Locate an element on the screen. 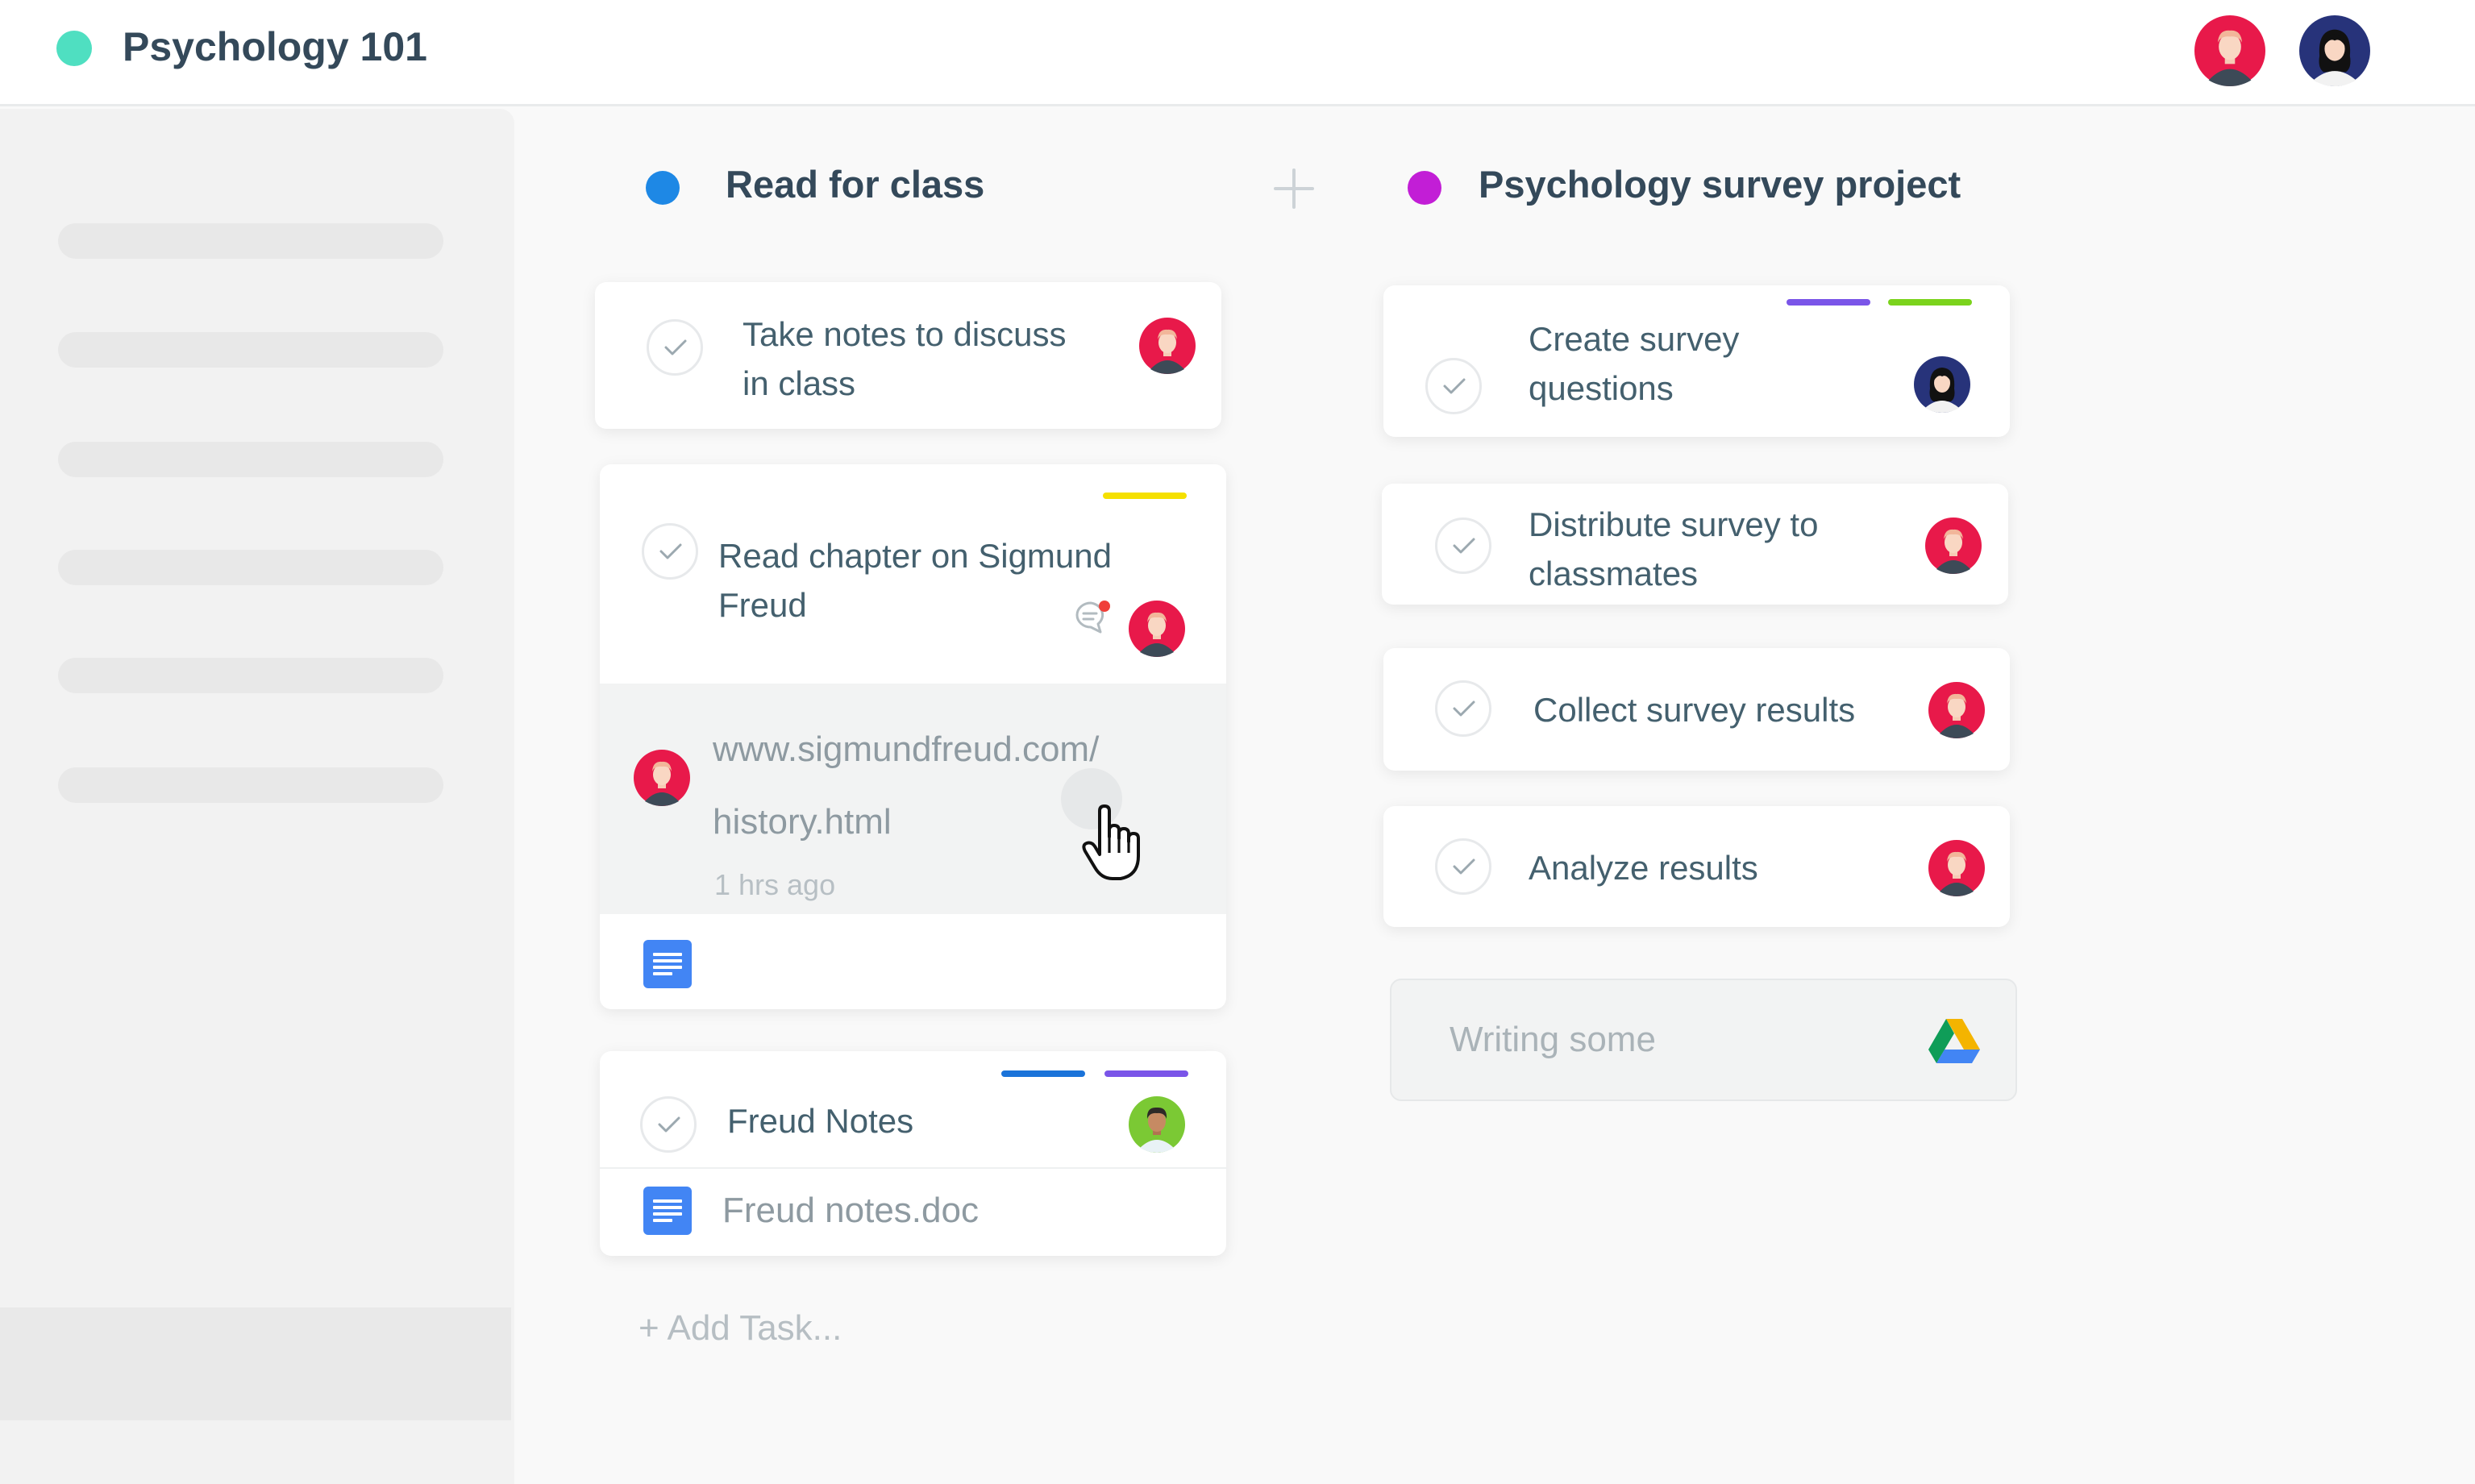 This screenshot has height=1484, width=2475. comment-icon is located at coordinates (1092, 617).